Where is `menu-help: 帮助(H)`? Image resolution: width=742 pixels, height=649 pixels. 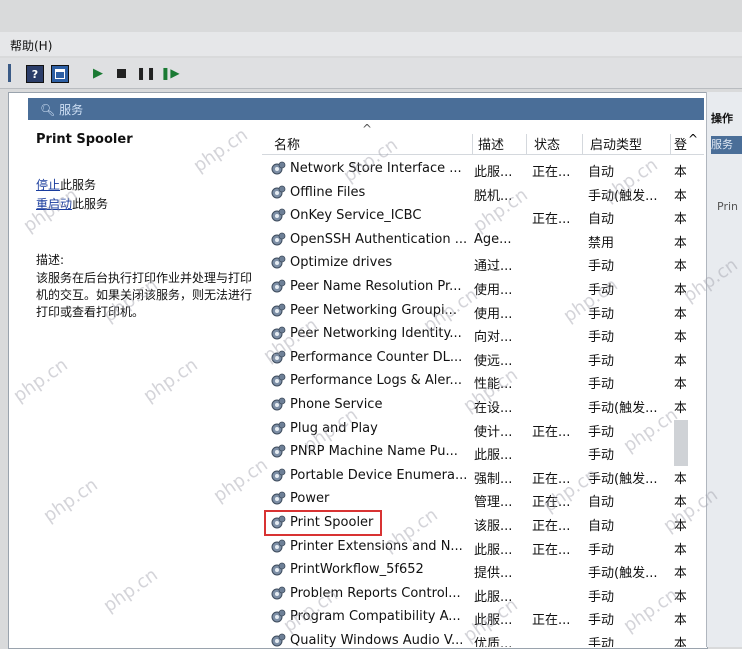
menu-help: 帮助(H) is located at coordinates (31, 45).